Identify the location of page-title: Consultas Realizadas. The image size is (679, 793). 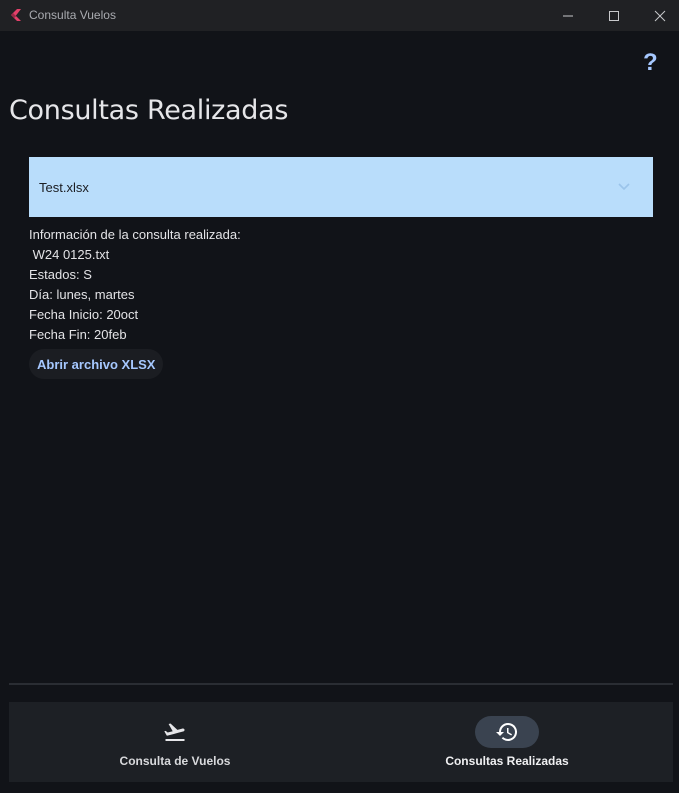
(149, 110).